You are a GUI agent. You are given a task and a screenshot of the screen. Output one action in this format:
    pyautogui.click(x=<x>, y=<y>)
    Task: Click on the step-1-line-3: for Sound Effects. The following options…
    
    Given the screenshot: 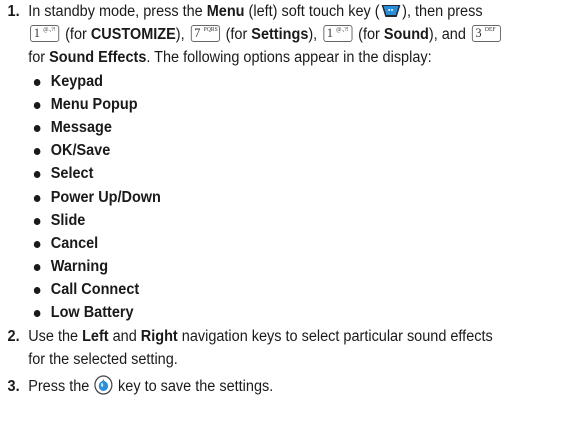 What is the action you would take?
    pyautogui.click(x=230, y=58)
    